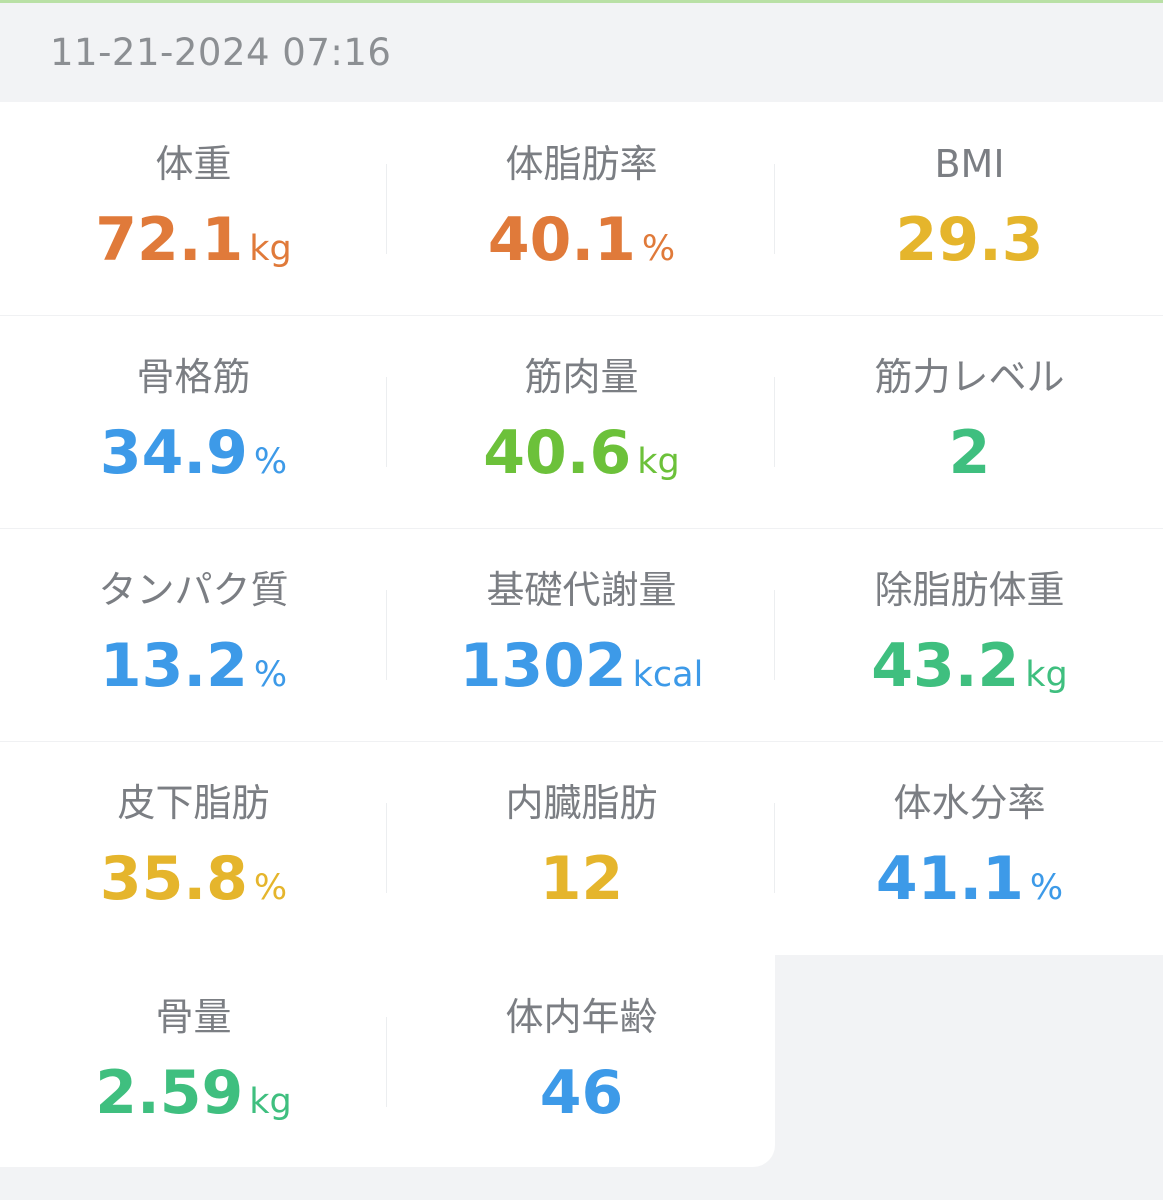  Describe the element at coordinates (969, 803) in the screenshot. I see `metric-label: 体水分率` at that location.